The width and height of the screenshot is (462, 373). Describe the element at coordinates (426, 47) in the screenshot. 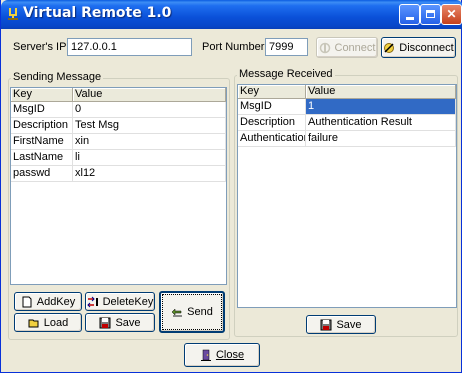

I see `disconnect-label: Disconnect` at that location.